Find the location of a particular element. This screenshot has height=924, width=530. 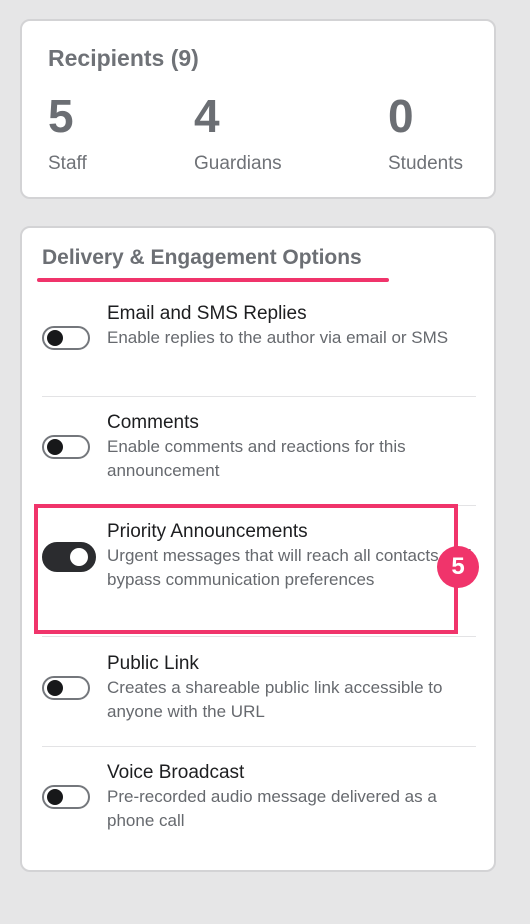

email-sms-replies-toggle is located at coordinates (66, 338).